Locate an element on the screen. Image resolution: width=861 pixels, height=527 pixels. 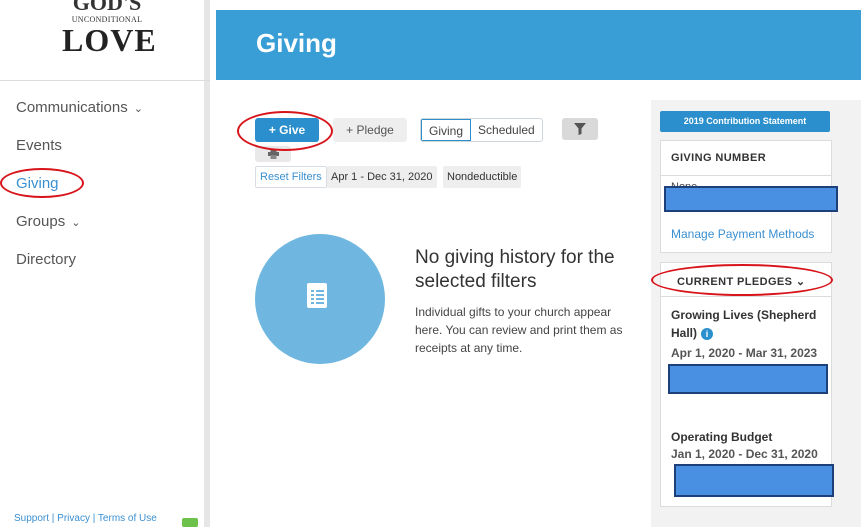
sidebar-item-events: Events is located at coordinates (39, 145).